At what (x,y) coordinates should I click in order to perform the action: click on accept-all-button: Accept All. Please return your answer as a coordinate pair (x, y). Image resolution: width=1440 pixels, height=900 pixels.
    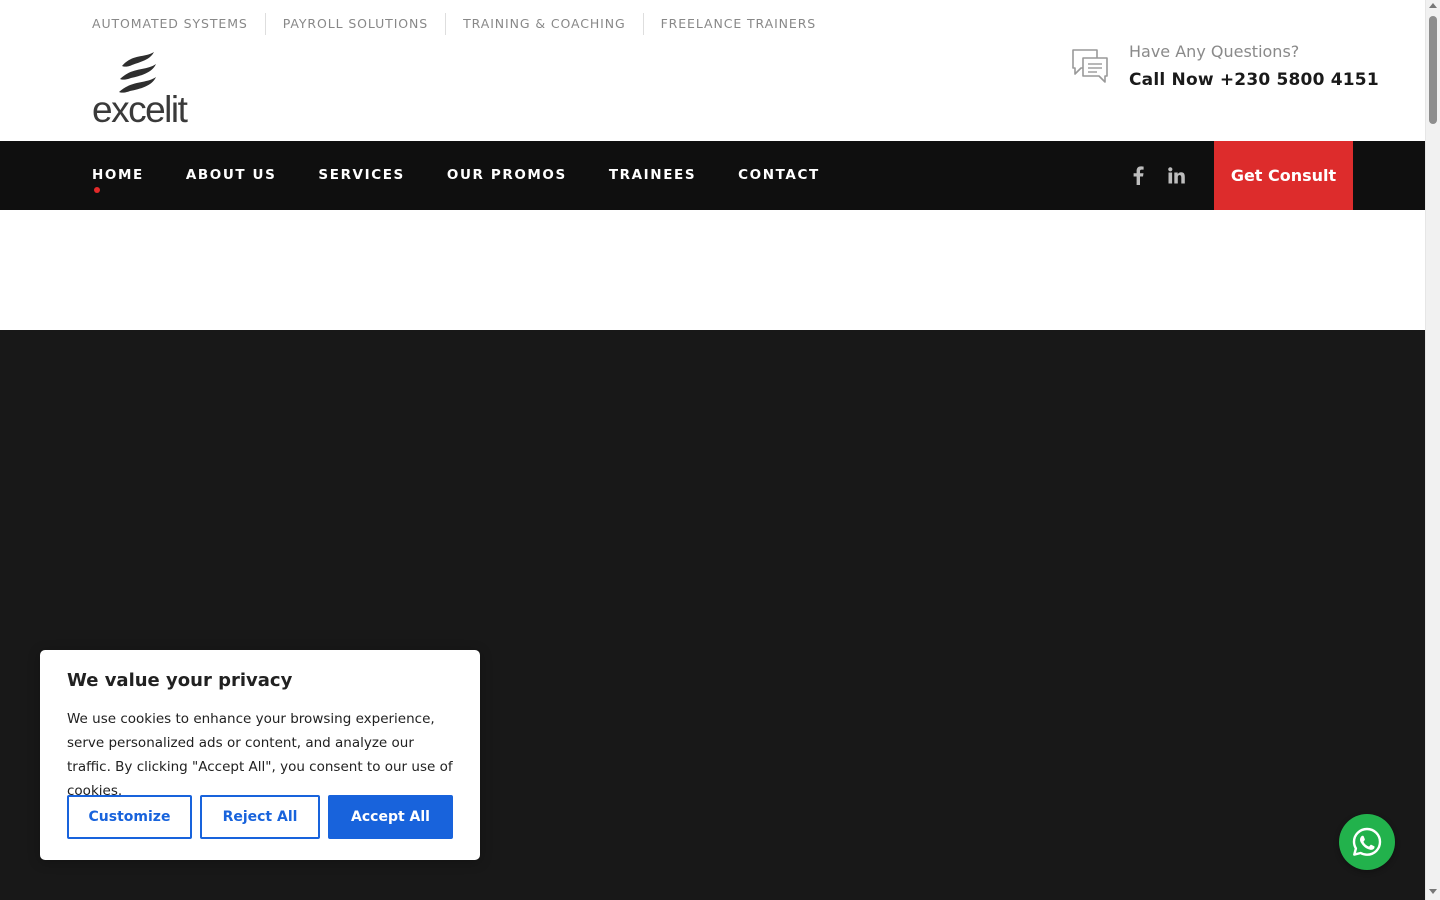
    Looking at the image, I should click on (390, 817).